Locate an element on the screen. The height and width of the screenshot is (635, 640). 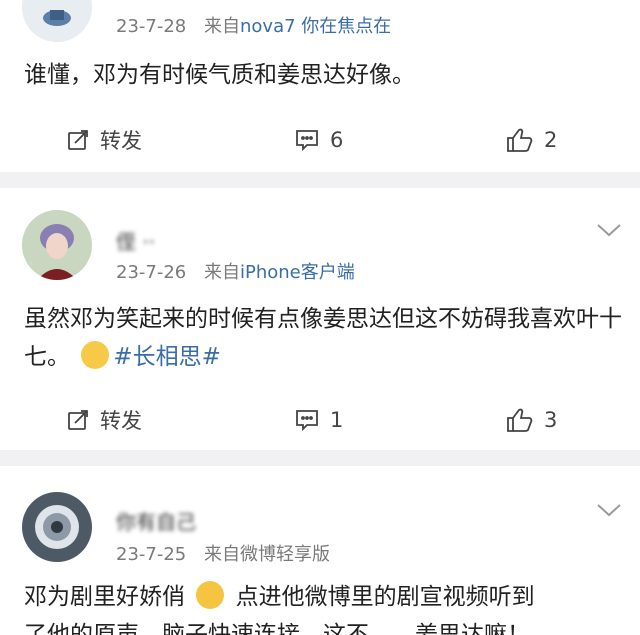
post-text: 谁懂，邓为有时候气质和姜思达好像。 is located at coordinates (219, 75).